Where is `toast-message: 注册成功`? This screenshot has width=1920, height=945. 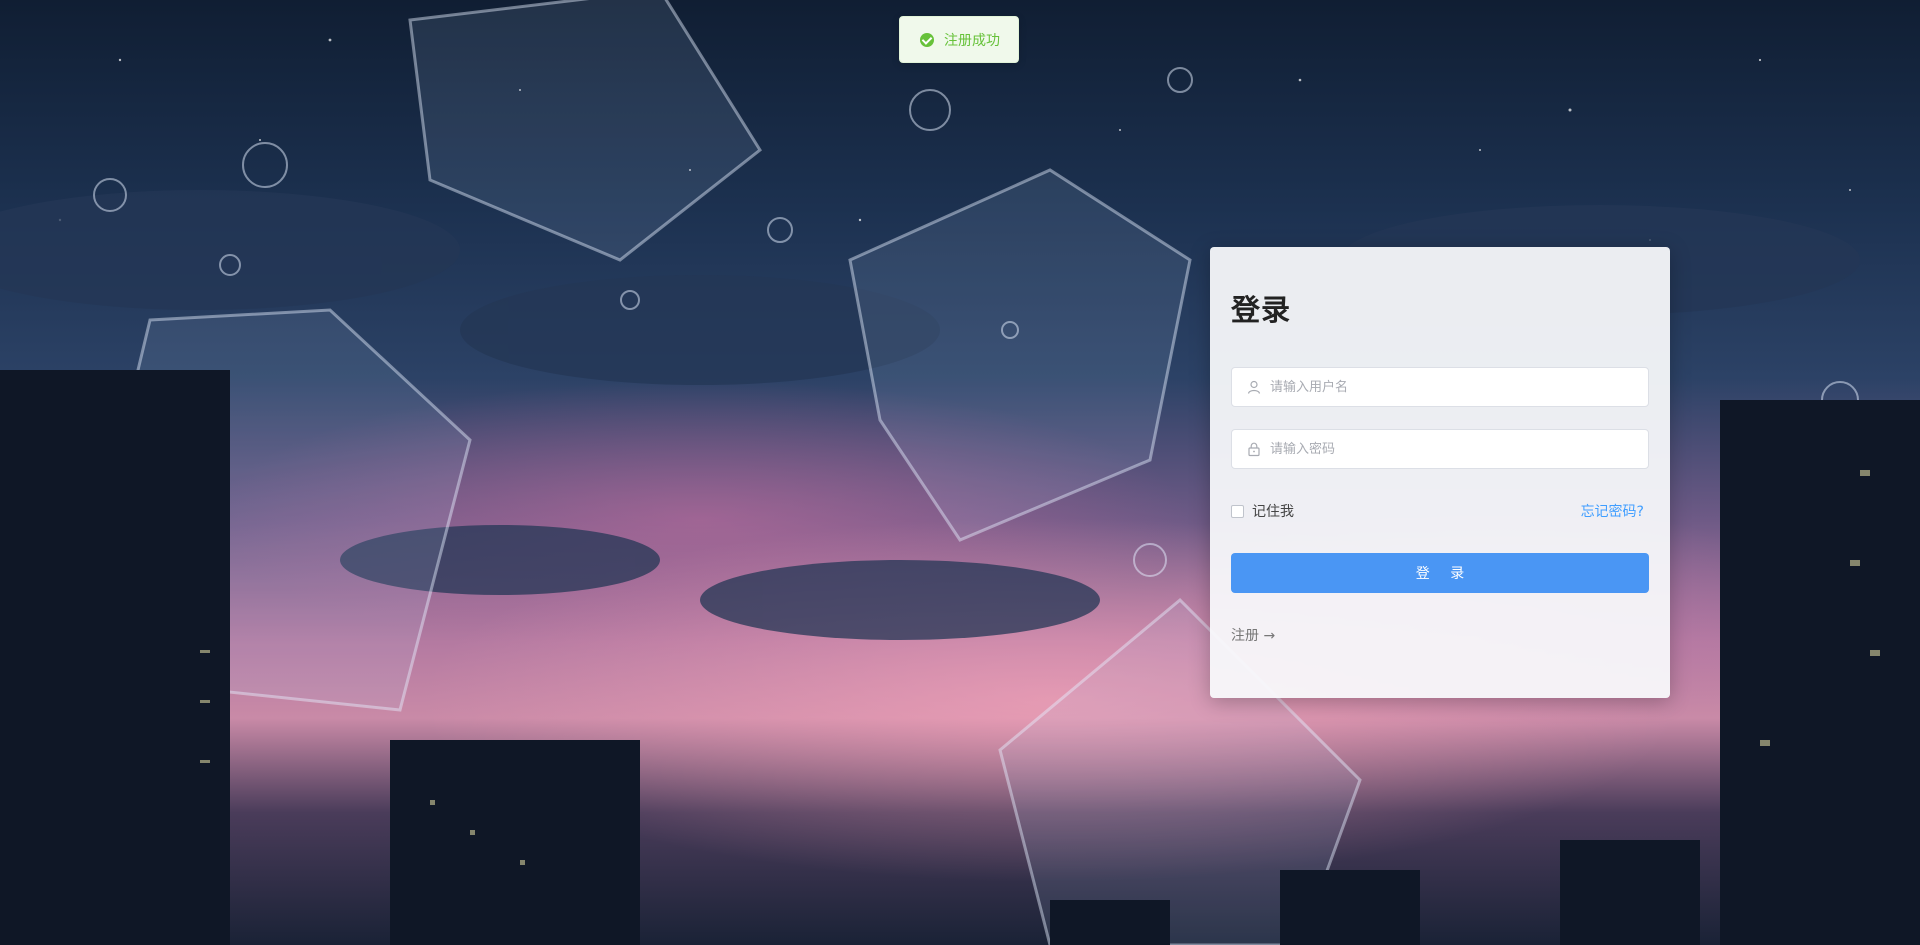 toast-message: 注册成功 is located at coordinates (972, 40).